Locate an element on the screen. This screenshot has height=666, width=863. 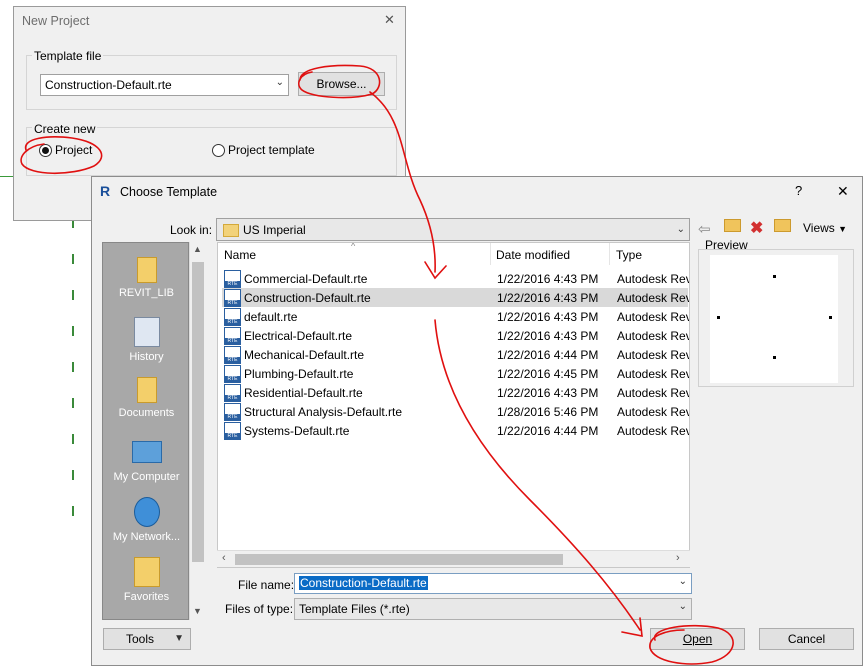
file-name-cell: Construction-Default.rte is located at coordinates (307, 298).